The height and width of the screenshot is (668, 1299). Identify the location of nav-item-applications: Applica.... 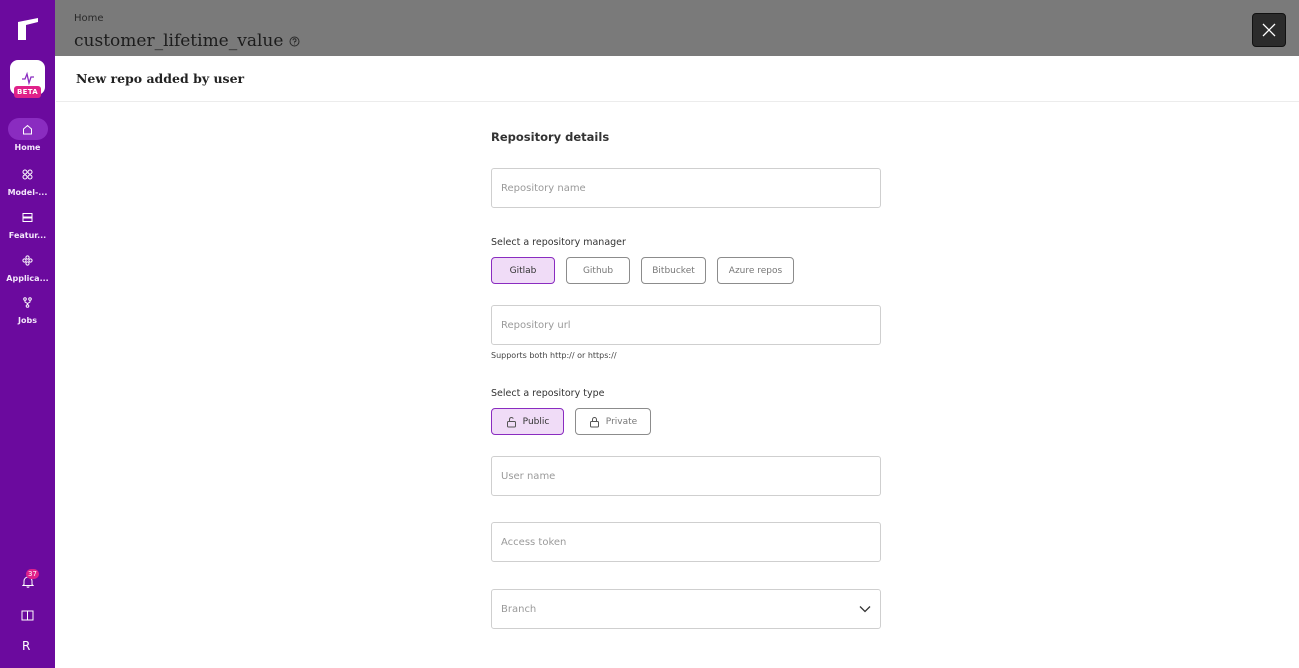
(27, 269).